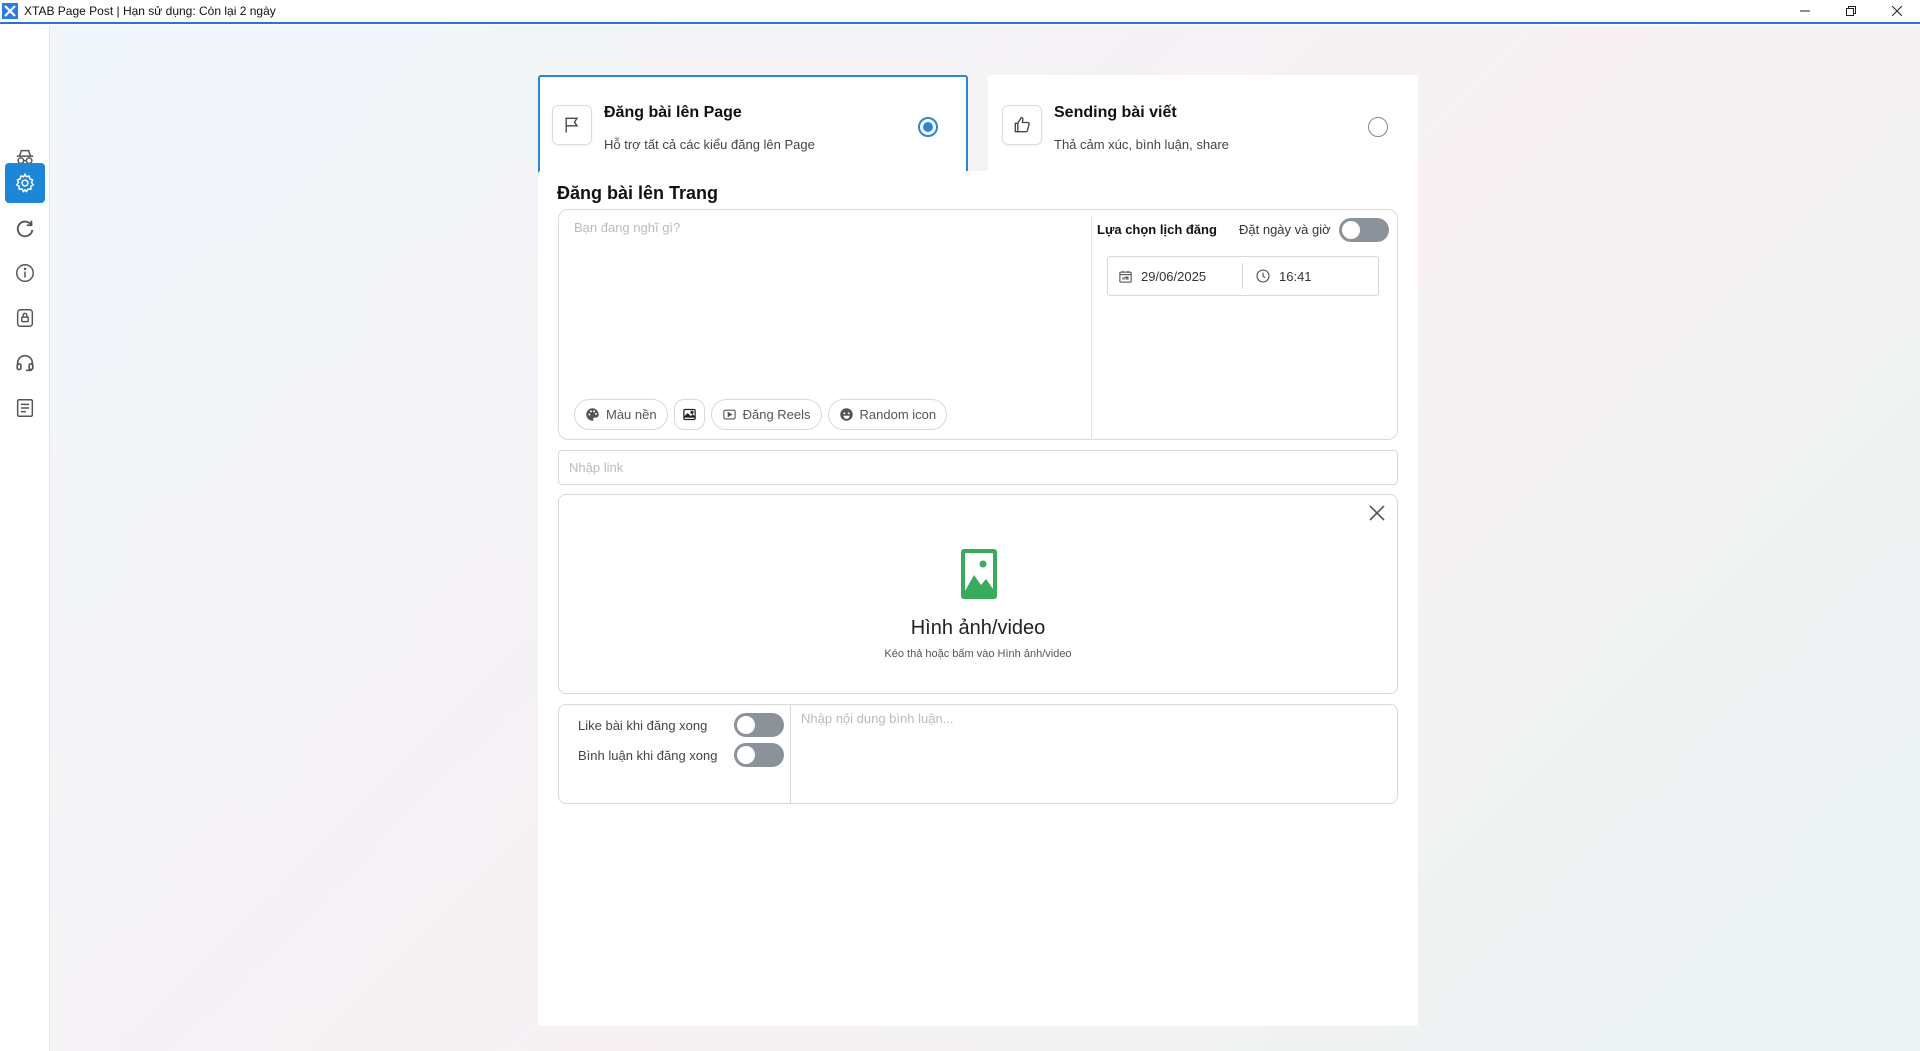 This screenshot has height=1051, width=1920. Describe the element at coordinates (1141, 144) in the screenshot. I see `mode-subtitle: Thả cảm xúc, bình luận, share` at that location.